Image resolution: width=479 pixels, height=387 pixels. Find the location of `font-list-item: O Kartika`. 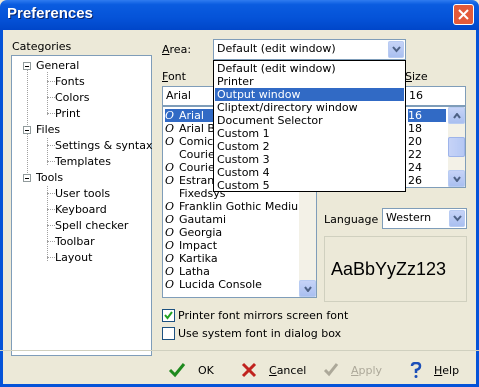

font-list-item: O Kartika is located at coordinates (191, 258).